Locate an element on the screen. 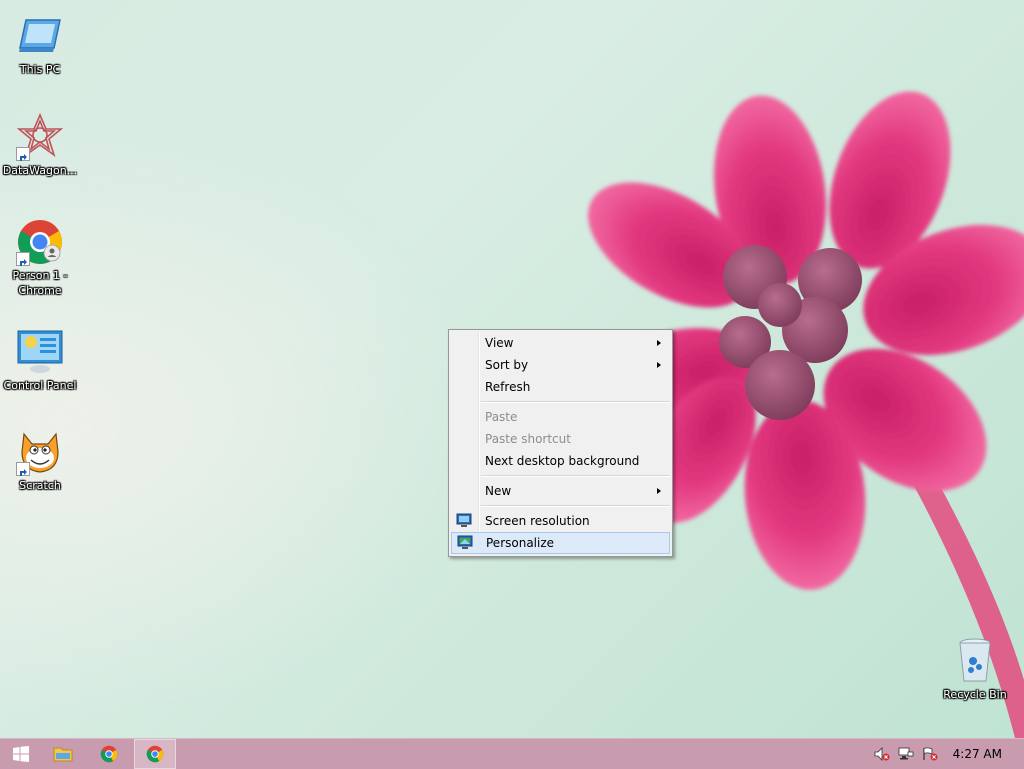 Image resolution: width=1024 pixels, height=769 pixels. datawagon-icon is located at coordinates (40, 136).